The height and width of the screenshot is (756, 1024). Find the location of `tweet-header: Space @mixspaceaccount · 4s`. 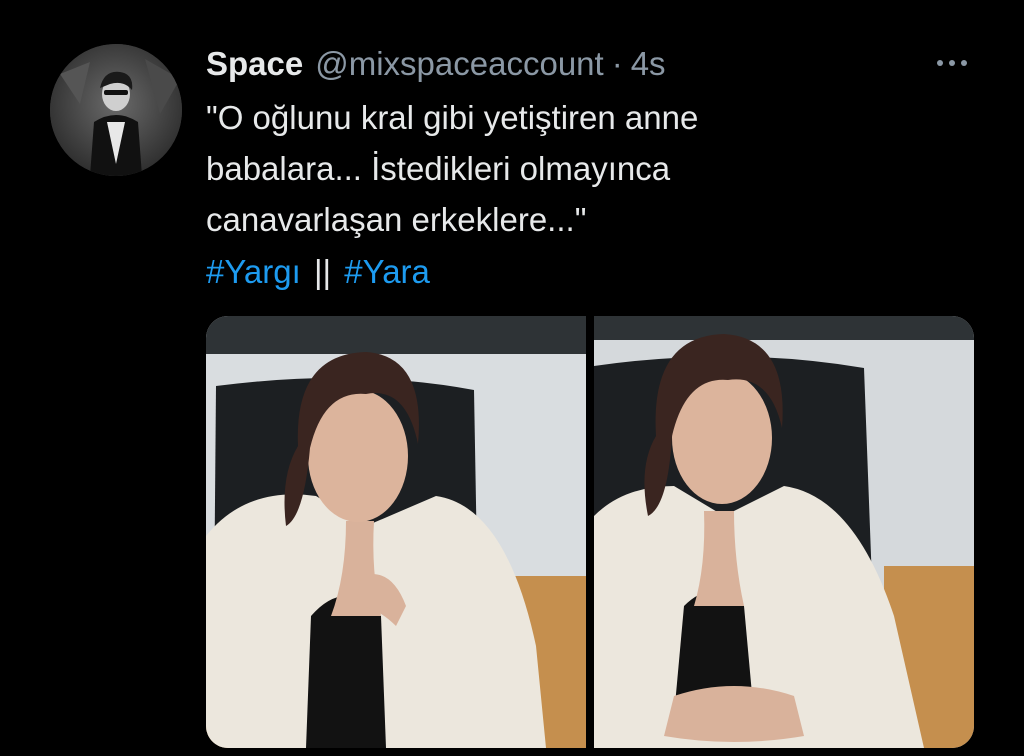

tweet-header: Space @mixspaceaccount · 4s is located at coordinates (436, 64).